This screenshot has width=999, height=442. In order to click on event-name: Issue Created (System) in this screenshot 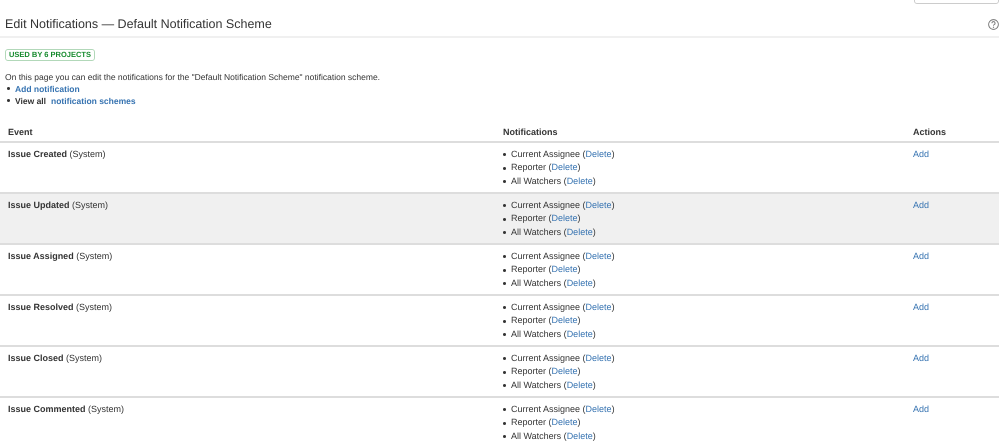, I will do `click(57, 153)`.